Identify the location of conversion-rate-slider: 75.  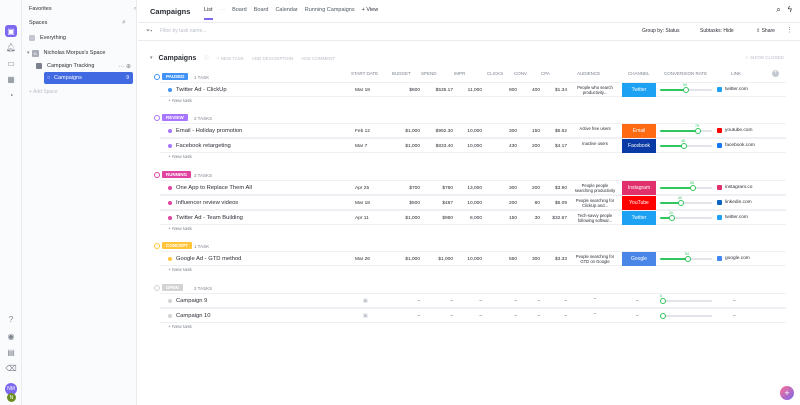
(686, 129).